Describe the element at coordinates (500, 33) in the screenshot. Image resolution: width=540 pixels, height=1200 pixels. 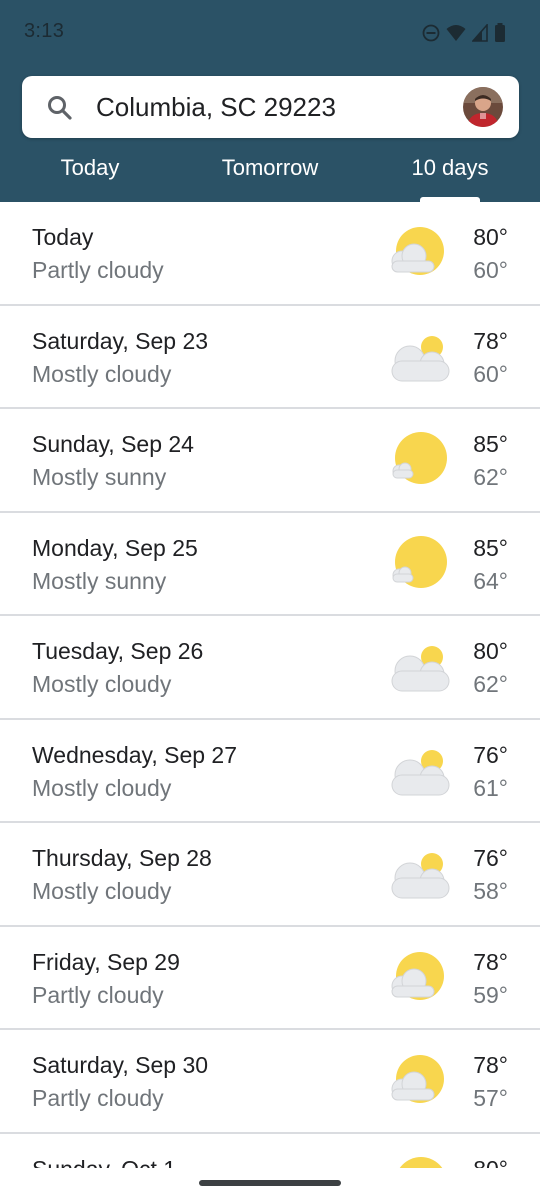
I see `battery-icon` at that location.